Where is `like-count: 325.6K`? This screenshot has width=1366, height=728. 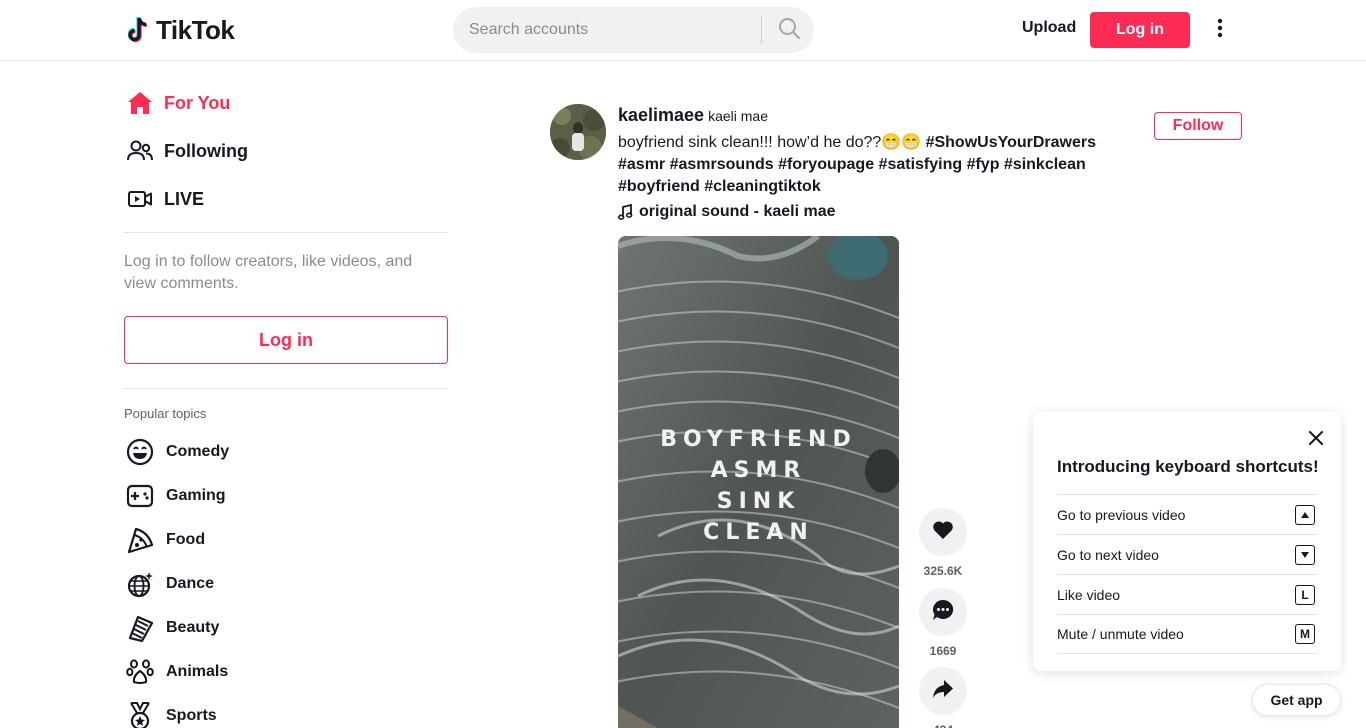
like-count: 325.6K is located at coordinates (943, 571).